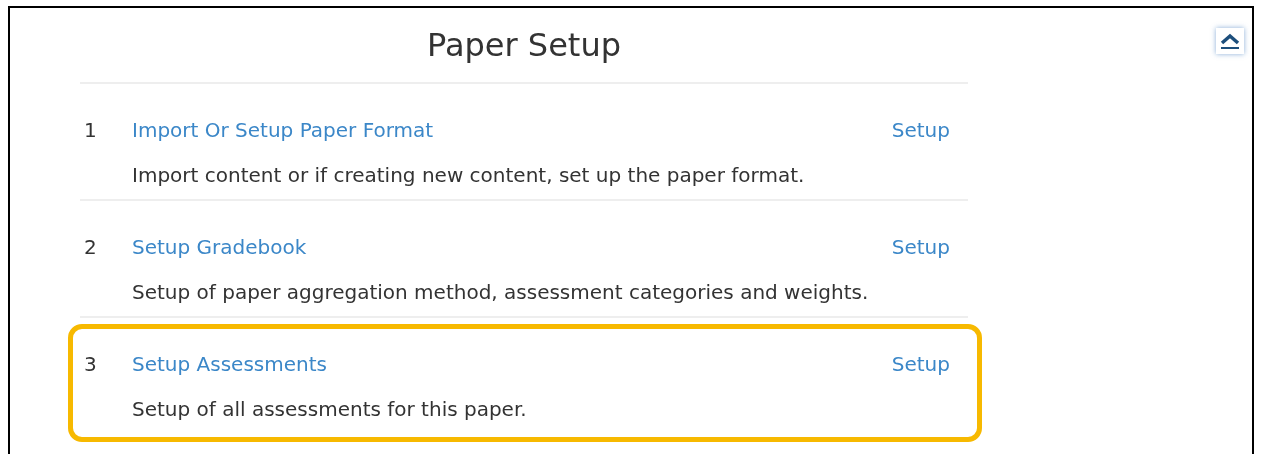 The image size is (1262, 454). I want to click on chevron-up-icon, so click(1230, 41).